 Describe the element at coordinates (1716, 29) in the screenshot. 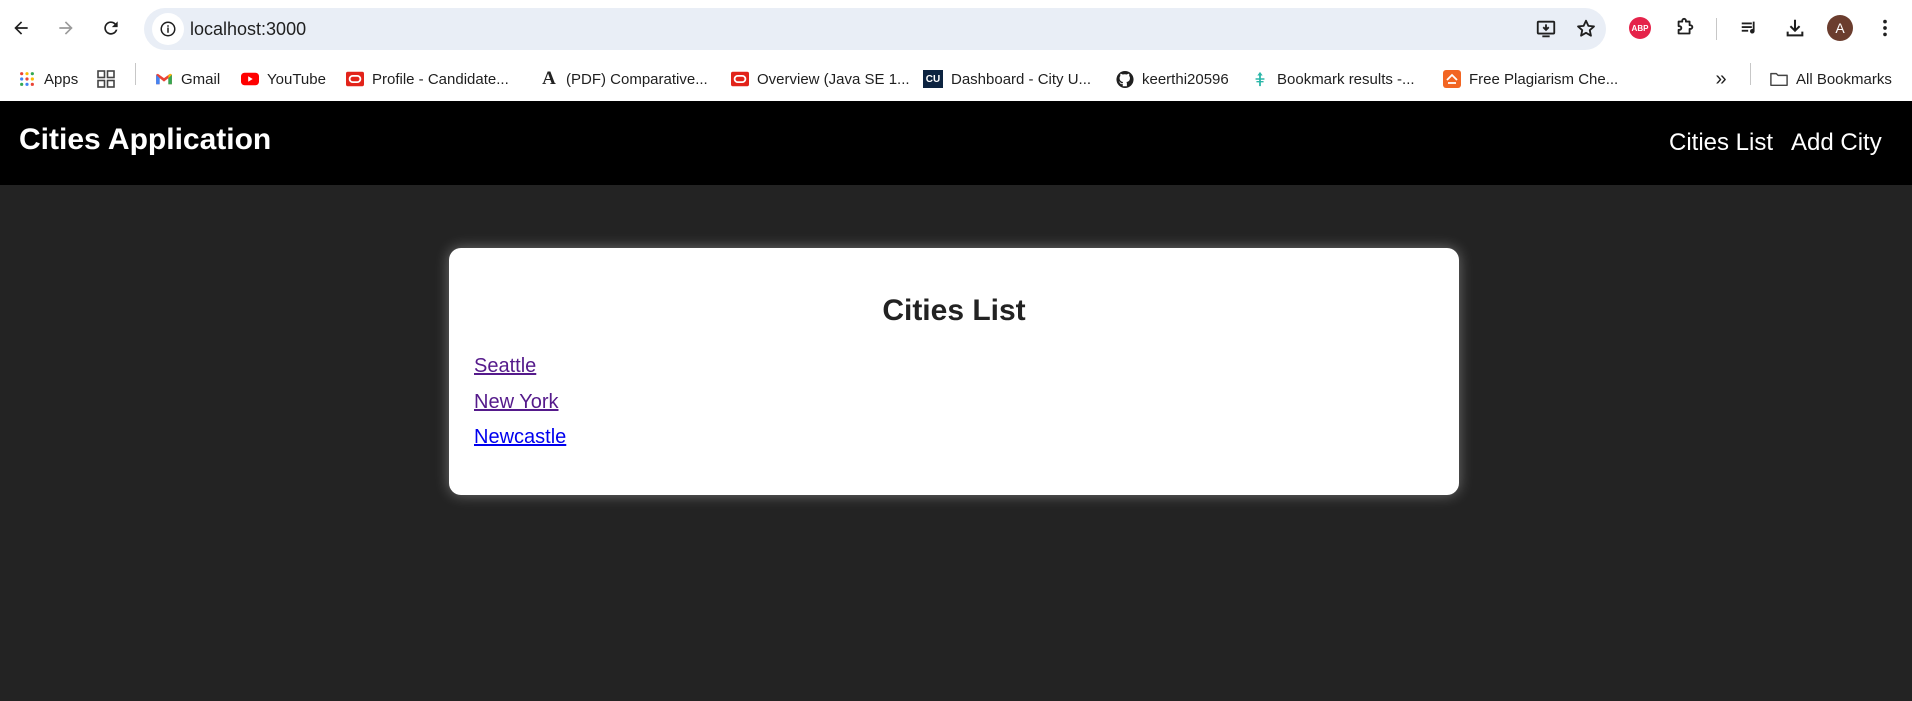

I see `toolbar-divider` at that location.